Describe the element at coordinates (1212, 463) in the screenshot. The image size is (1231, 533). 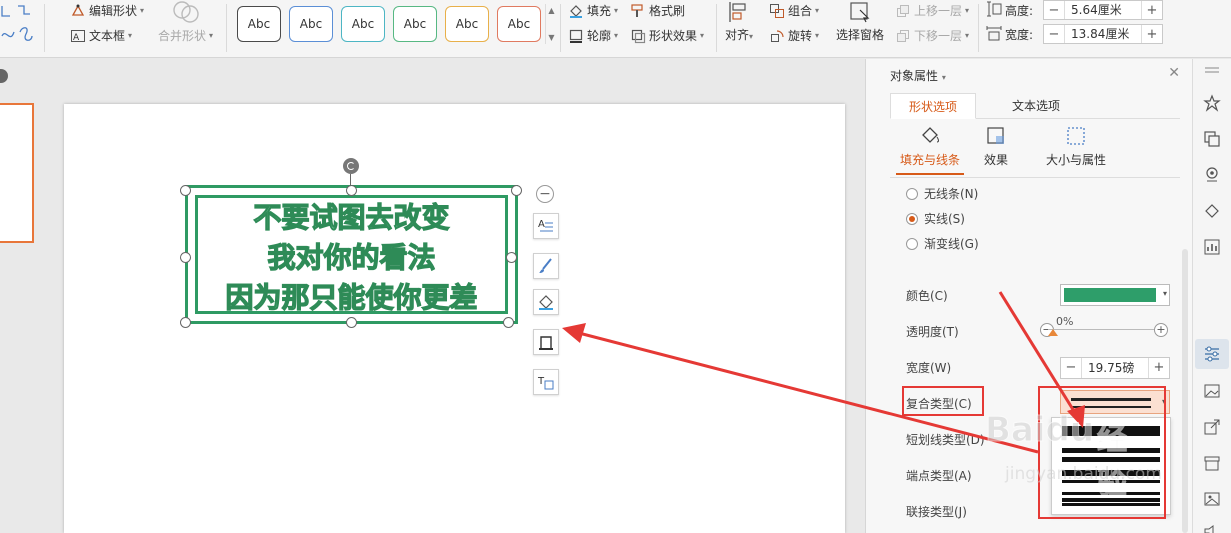
I see `side-archive-icon` at that location.